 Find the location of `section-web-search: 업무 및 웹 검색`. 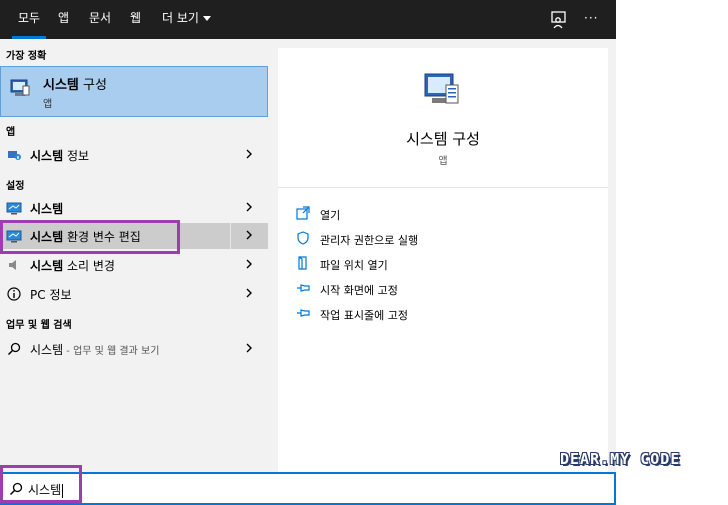

section-web-search: 업무 및 웹 검색 is located at coordinates (39, 325).